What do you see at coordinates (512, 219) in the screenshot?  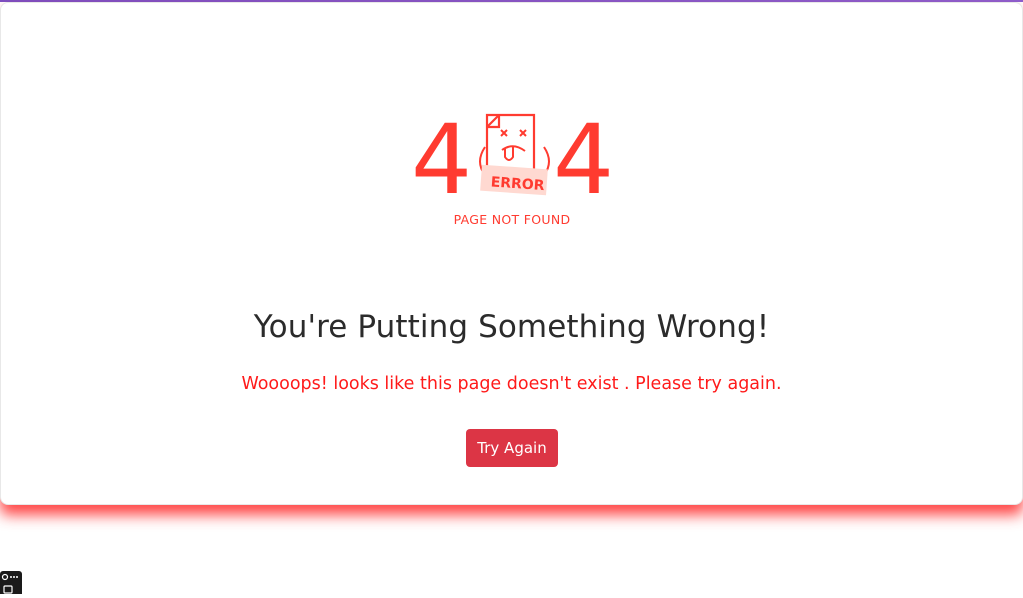 I see `page-not-found-caption: PAGE NOT FOUND` at bounding box center [512, 219].